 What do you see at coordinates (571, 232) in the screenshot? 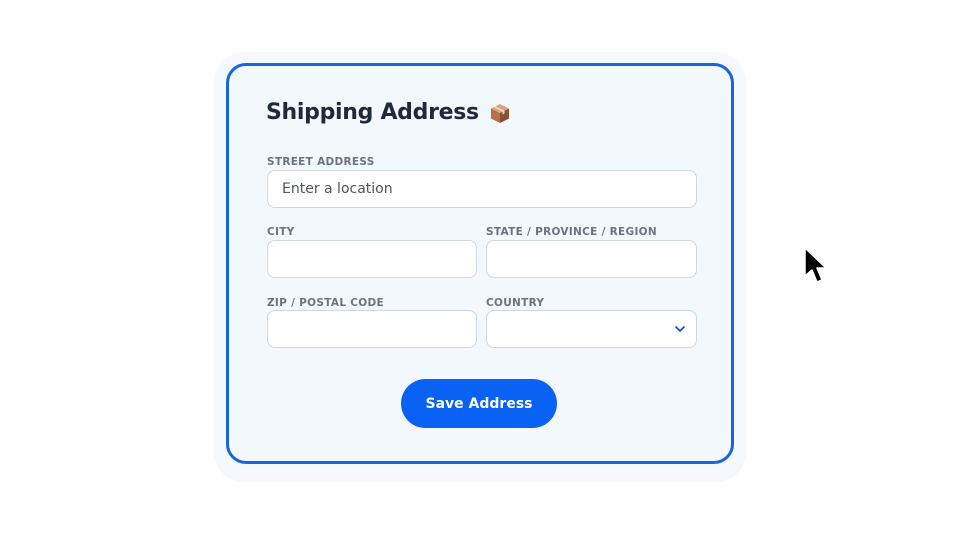
I see `state-label: STATE / PROVINCE / REGION` at bounding box center [571, 232].